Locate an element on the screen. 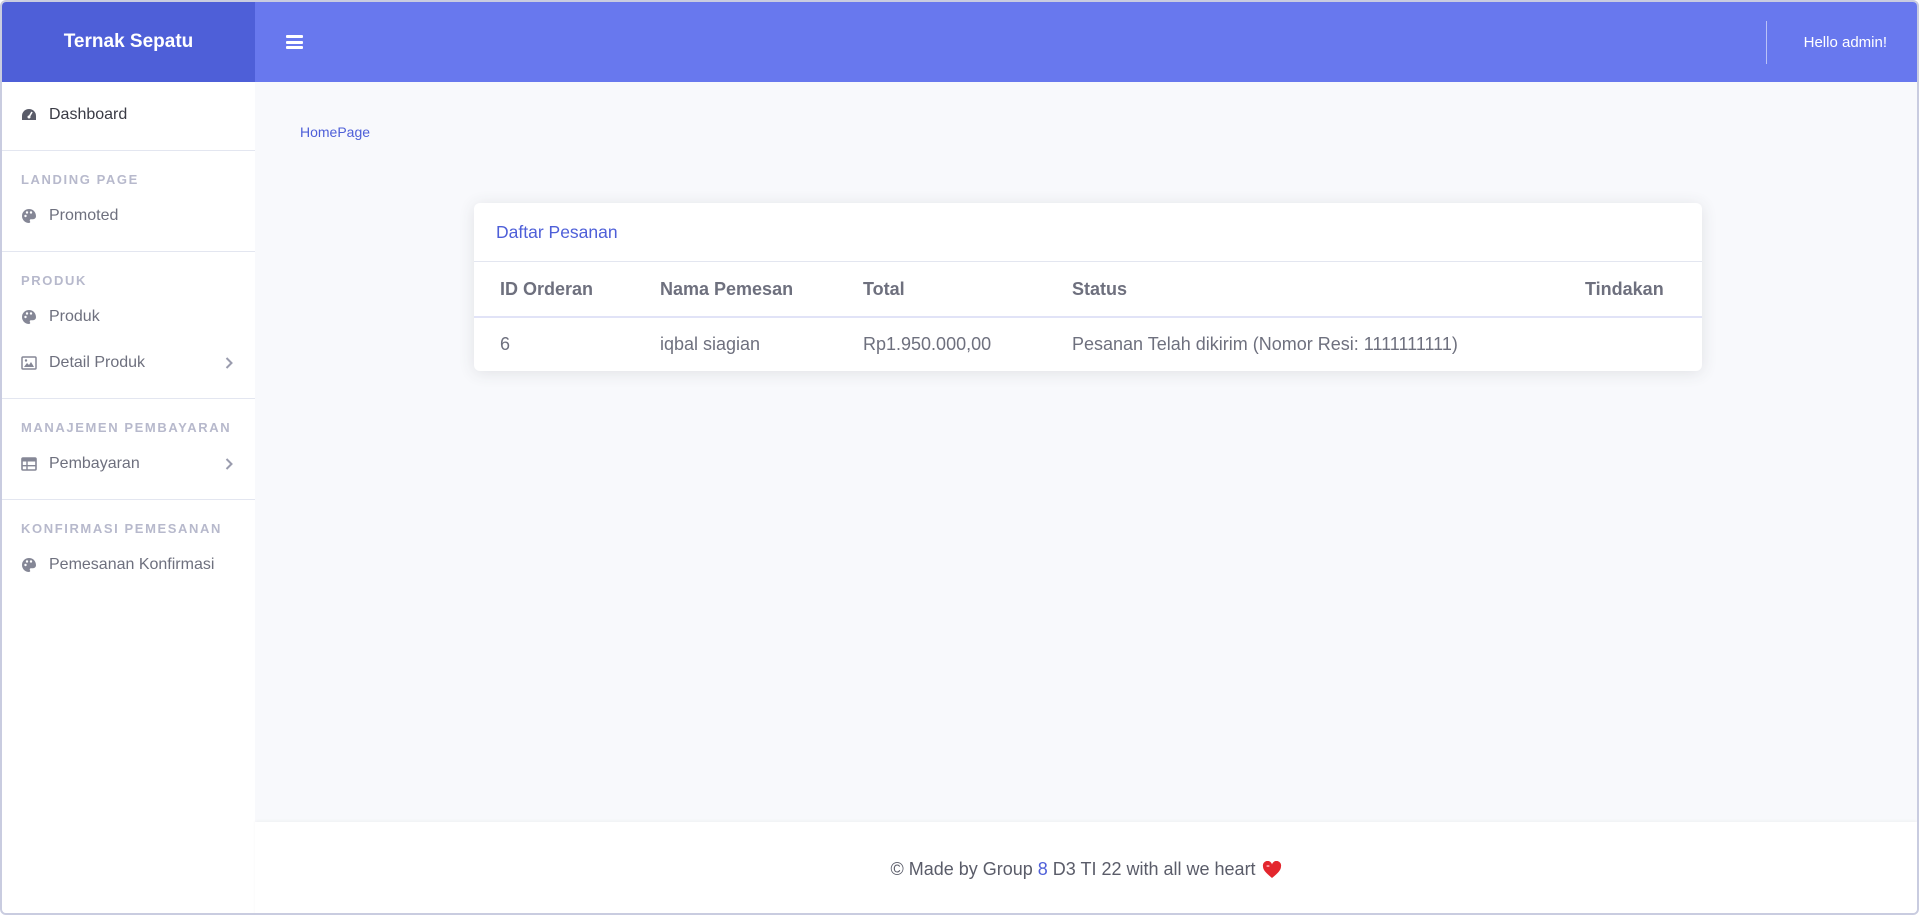 This screenshot has height=915, width=1919. topbar: Hello admin! is located at coordinates (1086, 42).